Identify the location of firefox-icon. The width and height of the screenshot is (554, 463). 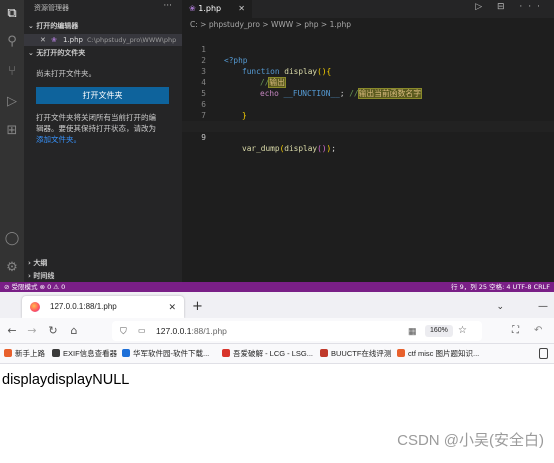
(35, 307).